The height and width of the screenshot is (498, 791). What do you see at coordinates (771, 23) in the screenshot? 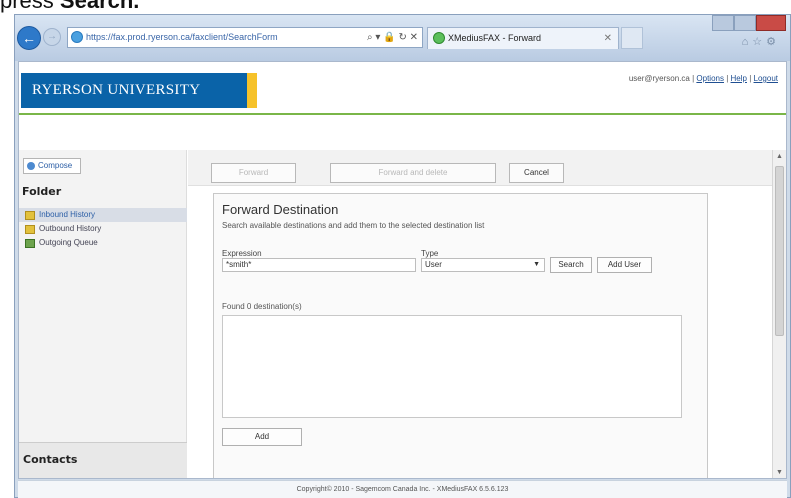
I see `close-window-icon` at bounding box center [771, 23].